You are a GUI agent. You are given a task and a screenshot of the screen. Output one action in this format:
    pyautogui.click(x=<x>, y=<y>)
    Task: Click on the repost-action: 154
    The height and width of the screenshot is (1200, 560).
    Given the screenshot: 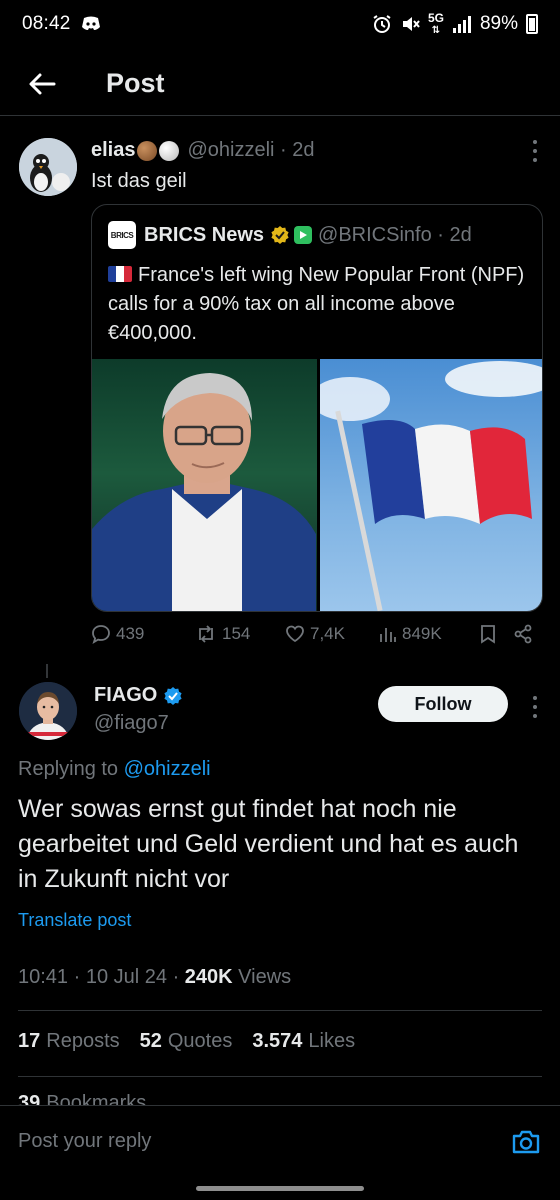 What is the action you would take?
    pyautogui.click(x=225, y=634)
    